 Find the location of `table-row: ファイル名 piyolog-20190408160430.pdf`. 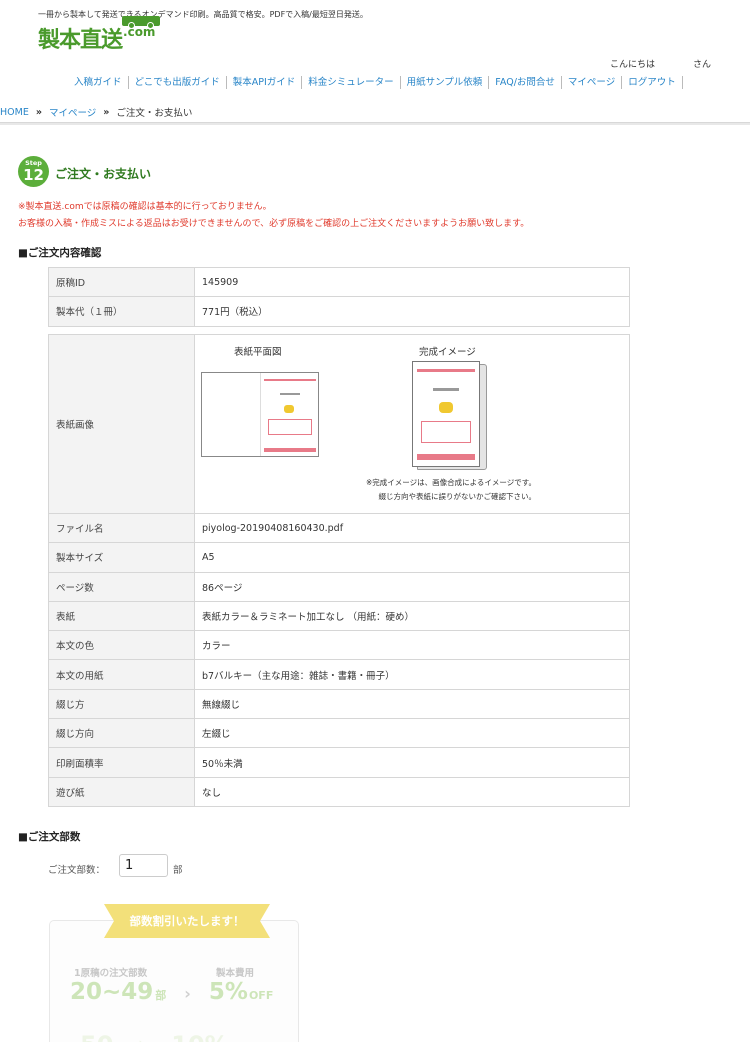

table-row: ファイル名 piyolog-20190408160430.pdf is located at coordinates (339, 528).